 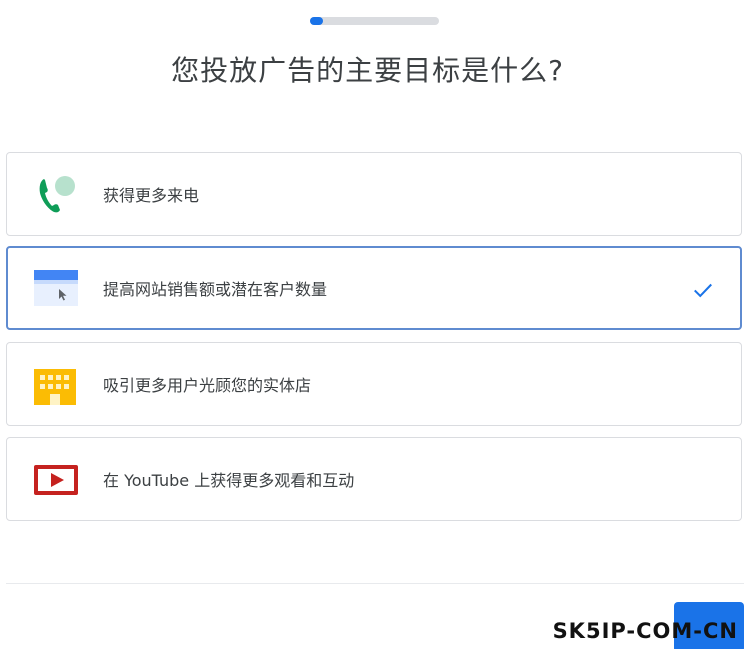 What do you see at coordinates (151, 195) in the screenshot?
I see `option-label: 获得更多来电` at bounding box center [151, 195].